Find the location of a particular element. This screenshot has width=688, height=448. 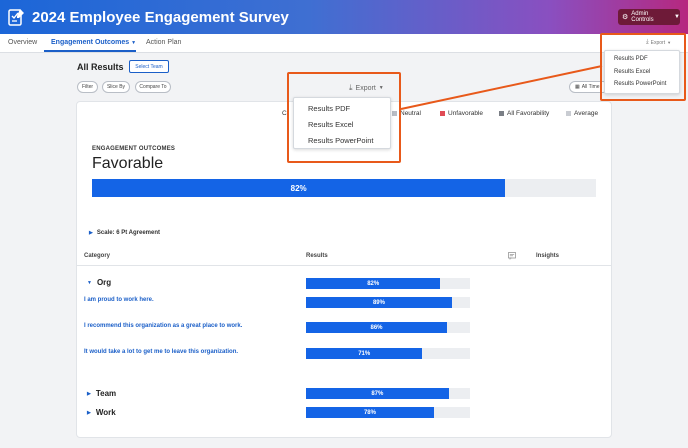

column-header-results: Results is located at coordinates (317, 256).